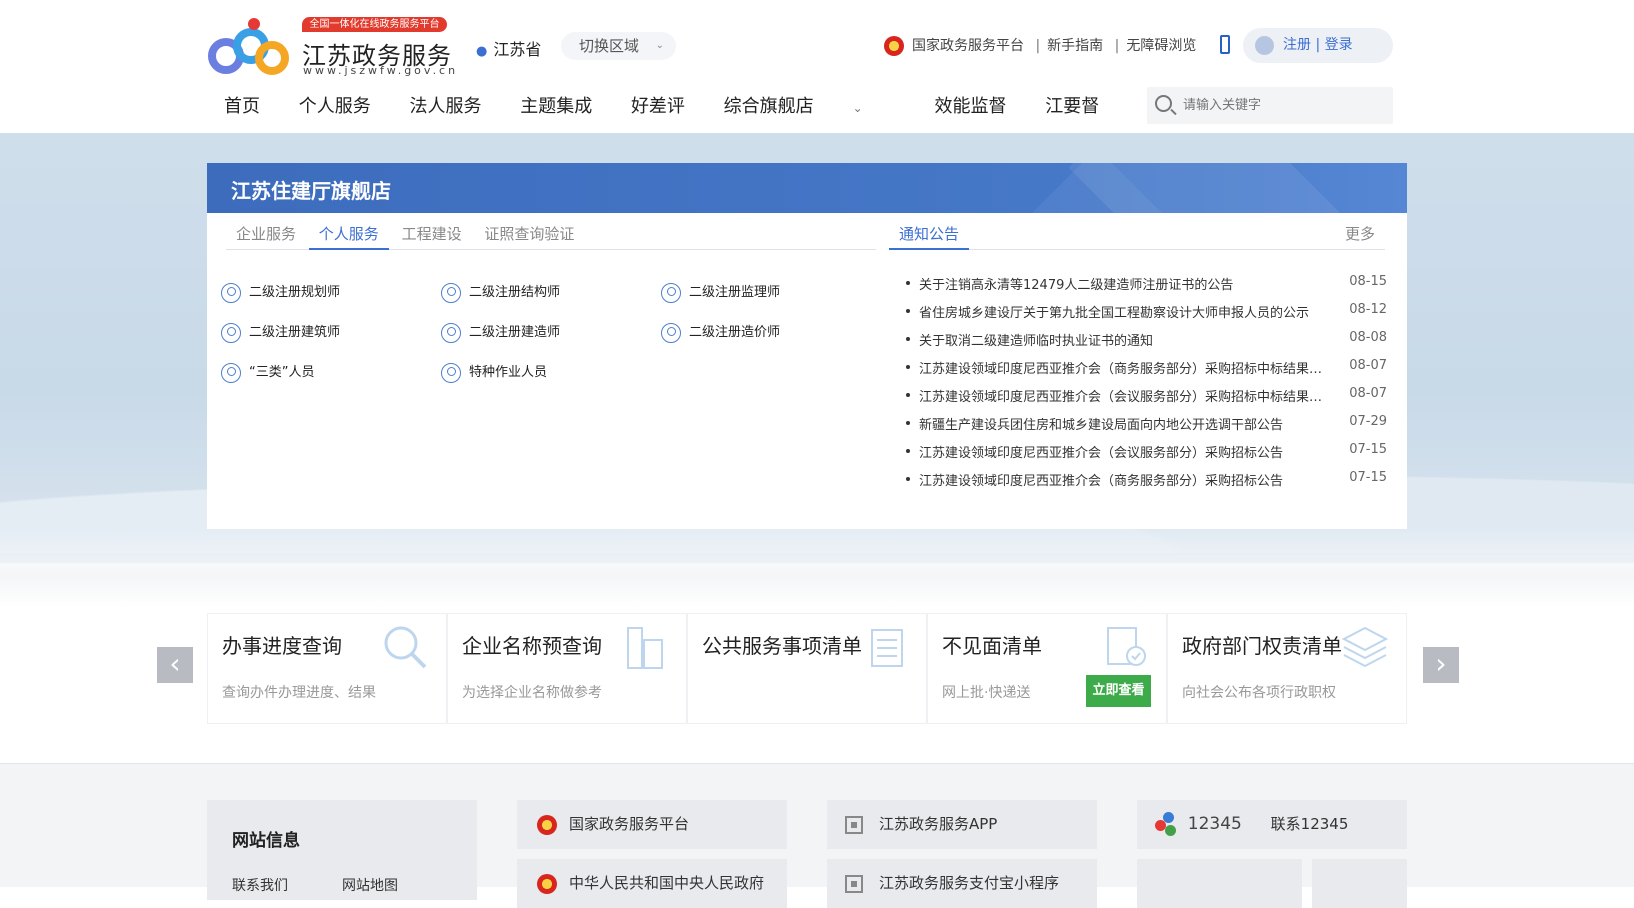 Image resolution: width=1634 pixels, height=908 pixels. I want to click on service-card: 政府部门权责清单 向社会公布各项行政职权, so click(1287, 668).